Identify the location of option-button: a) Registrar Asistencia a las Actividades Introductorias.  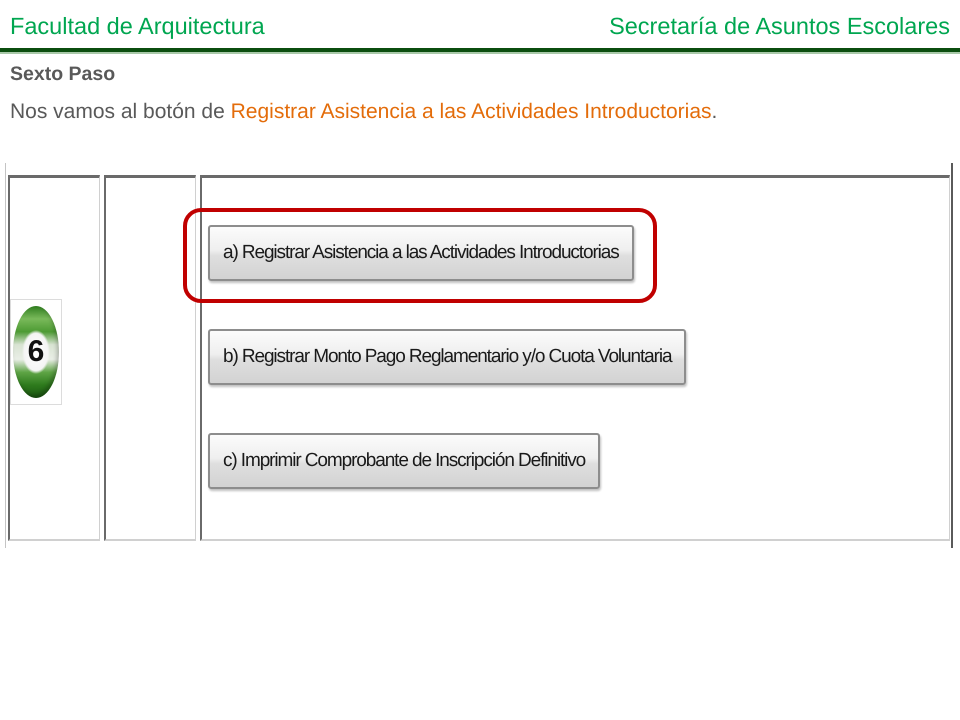
(421, 253).